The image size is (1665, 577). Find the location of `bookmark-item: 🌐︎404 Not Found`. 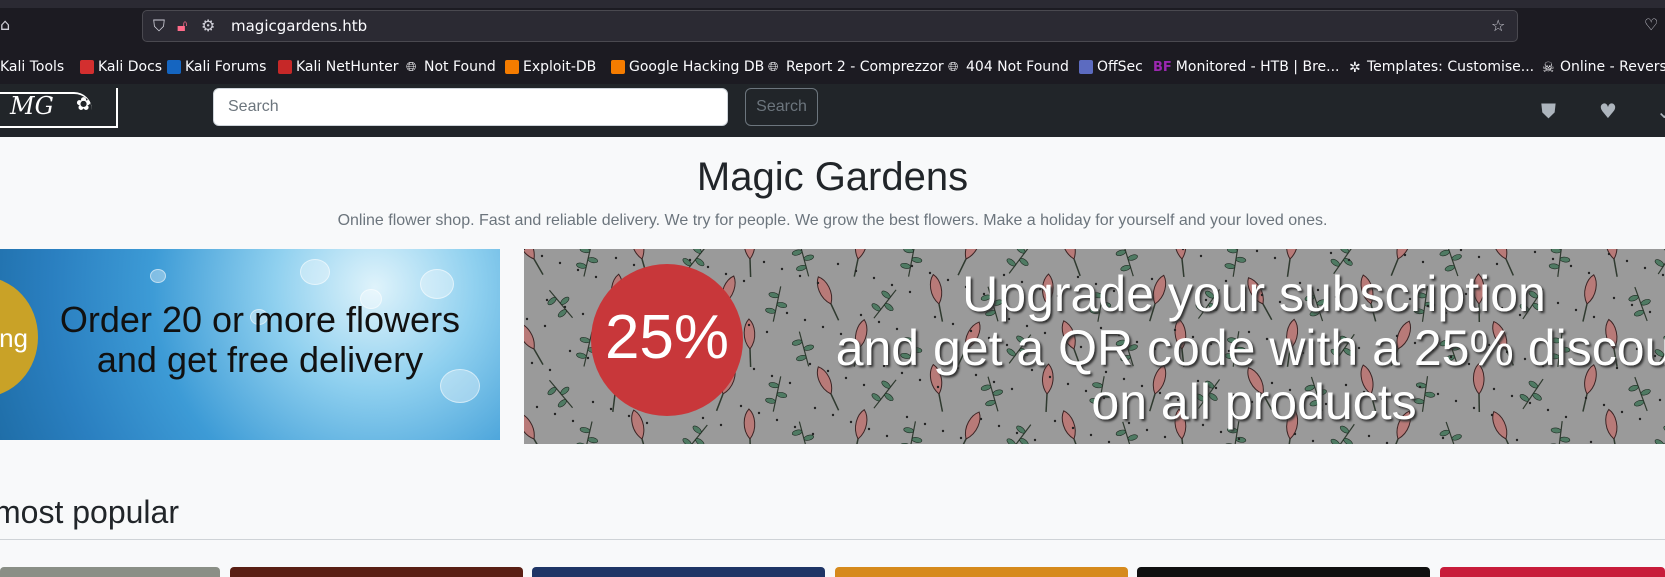

bookmark-item: 🌐︎404 Not Found is located at coordinates (1008, 67).